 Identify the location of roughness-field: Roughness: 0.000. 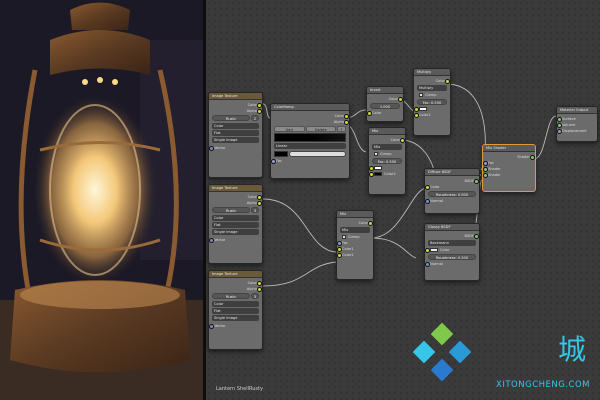
(452, 194).